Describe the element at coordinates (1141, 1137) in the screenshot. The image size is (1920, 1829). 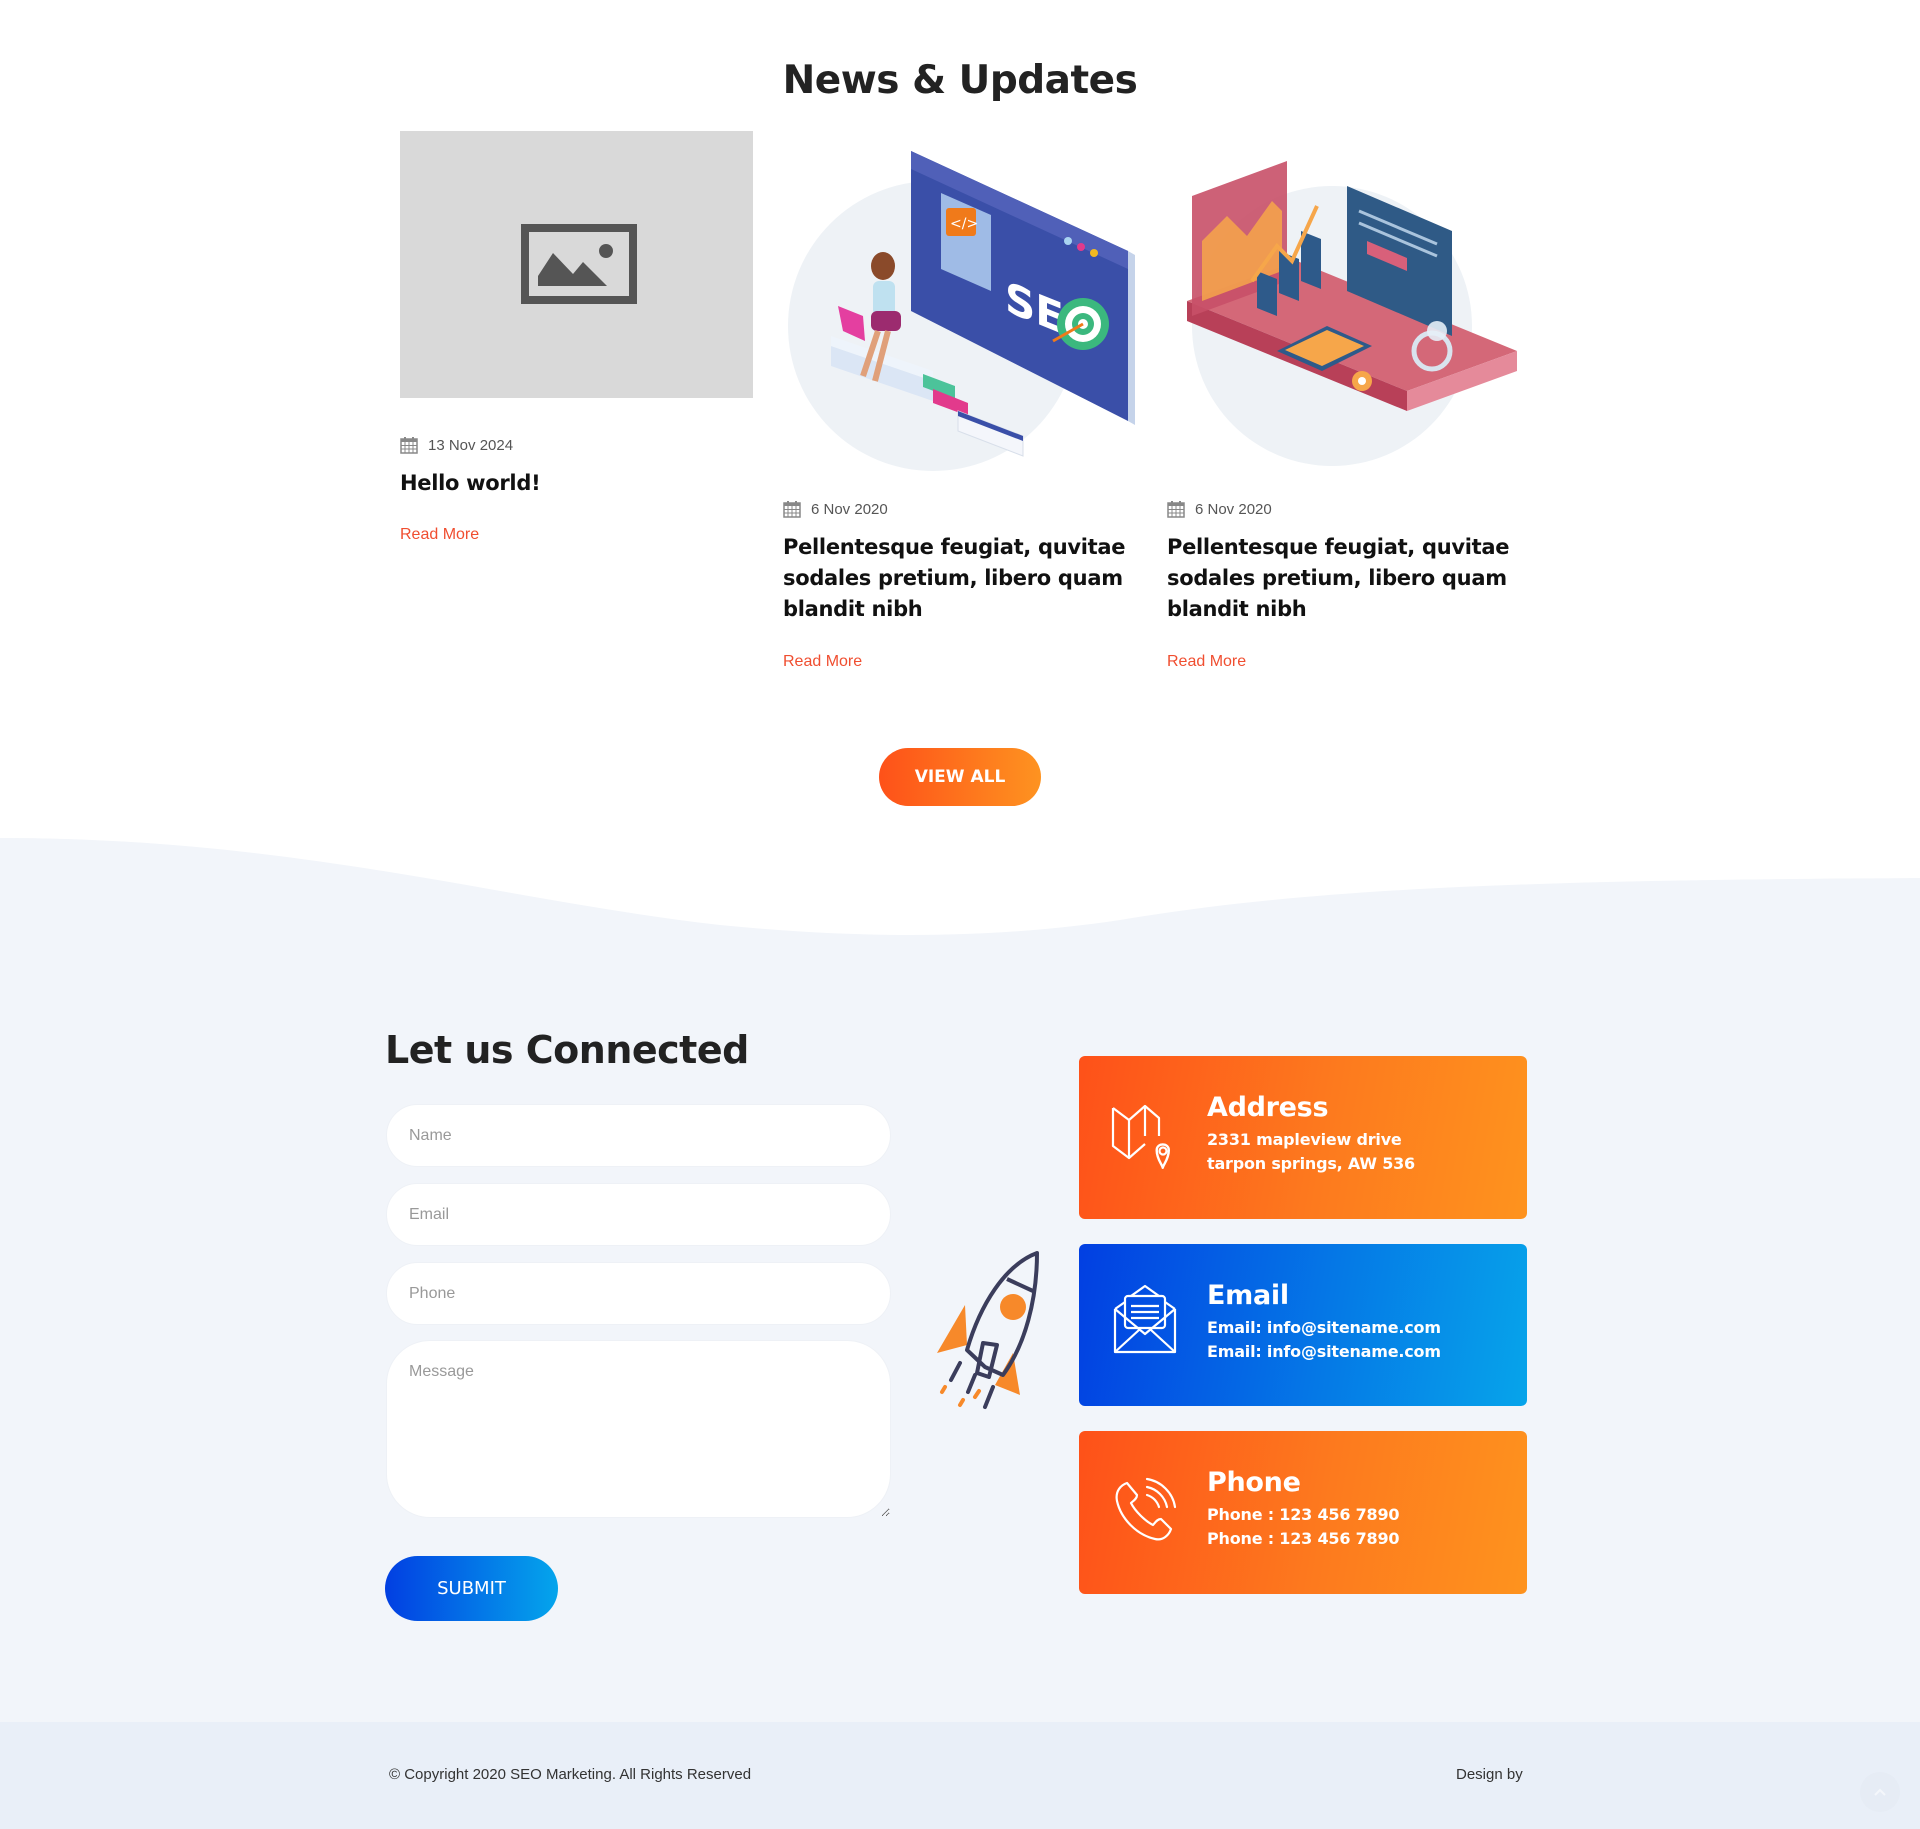
I see `map-pin-icon` at that location.